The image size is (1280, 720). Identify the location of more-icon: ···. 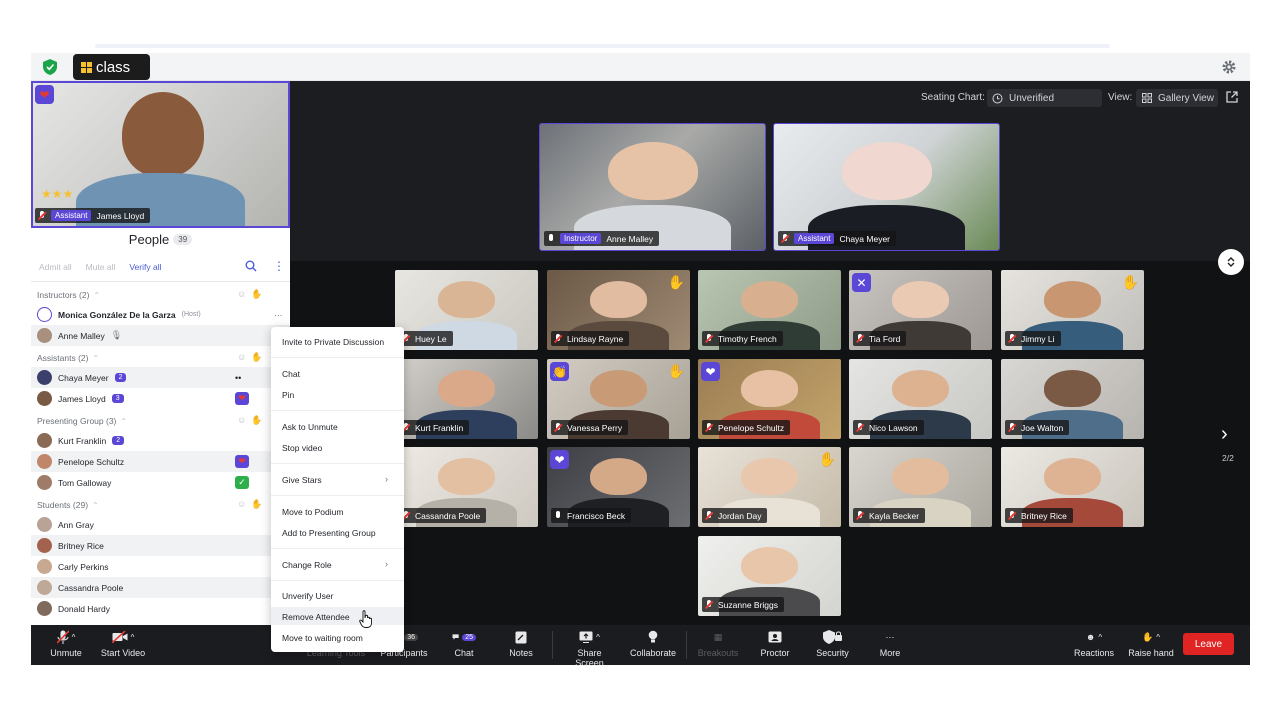
(278, 315).